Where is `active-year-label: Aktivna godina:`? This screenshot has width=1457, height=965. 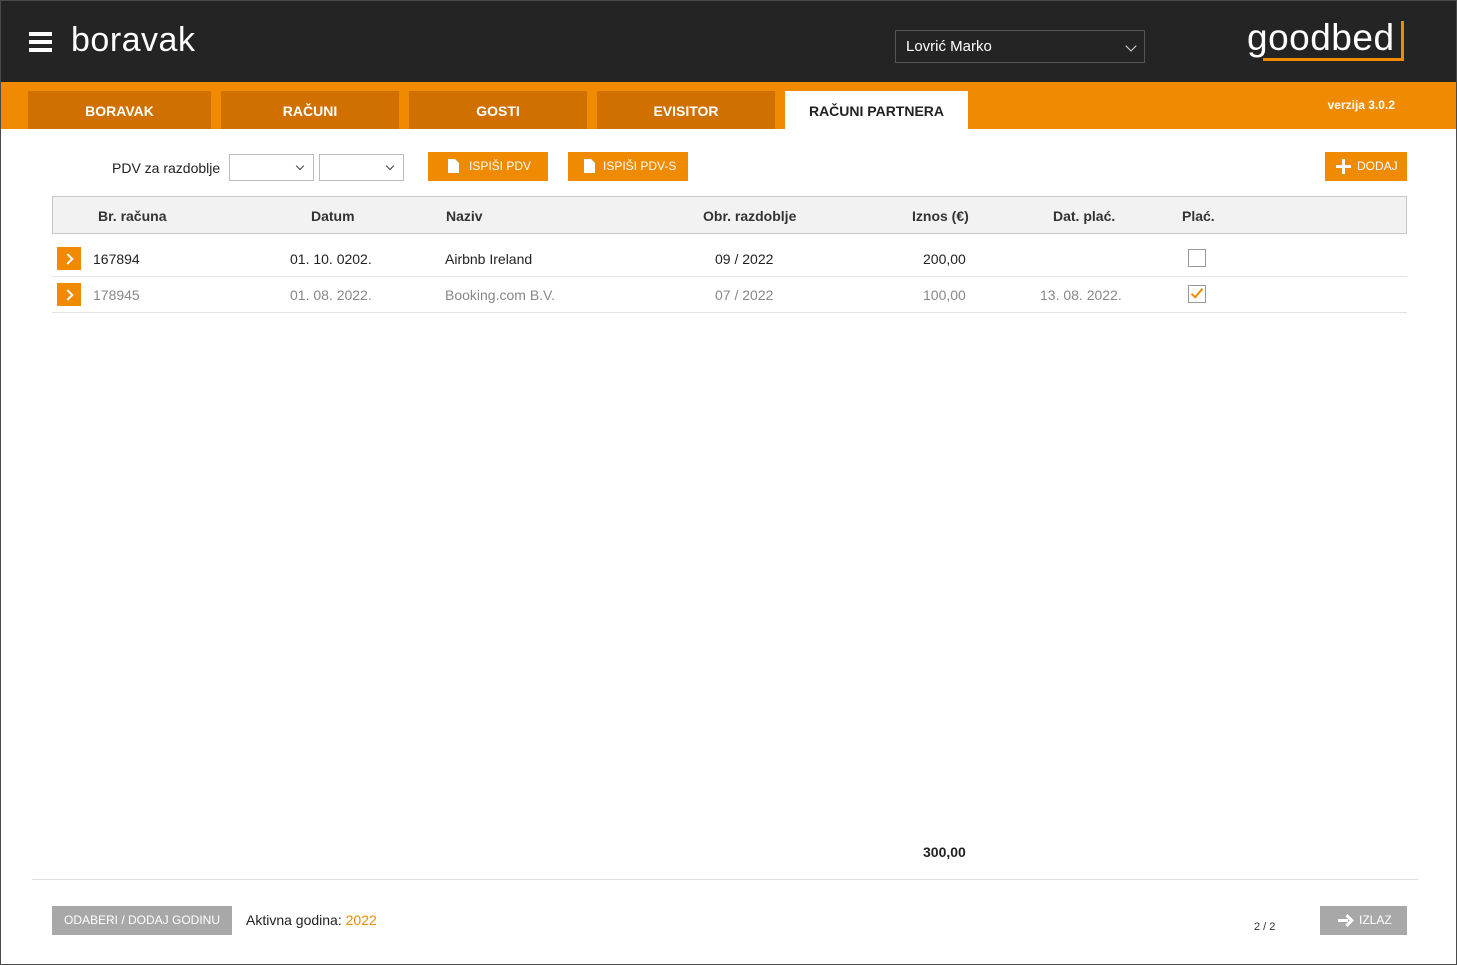 active-year-label: Aktivna godina: is located at coordinates (294, 920).